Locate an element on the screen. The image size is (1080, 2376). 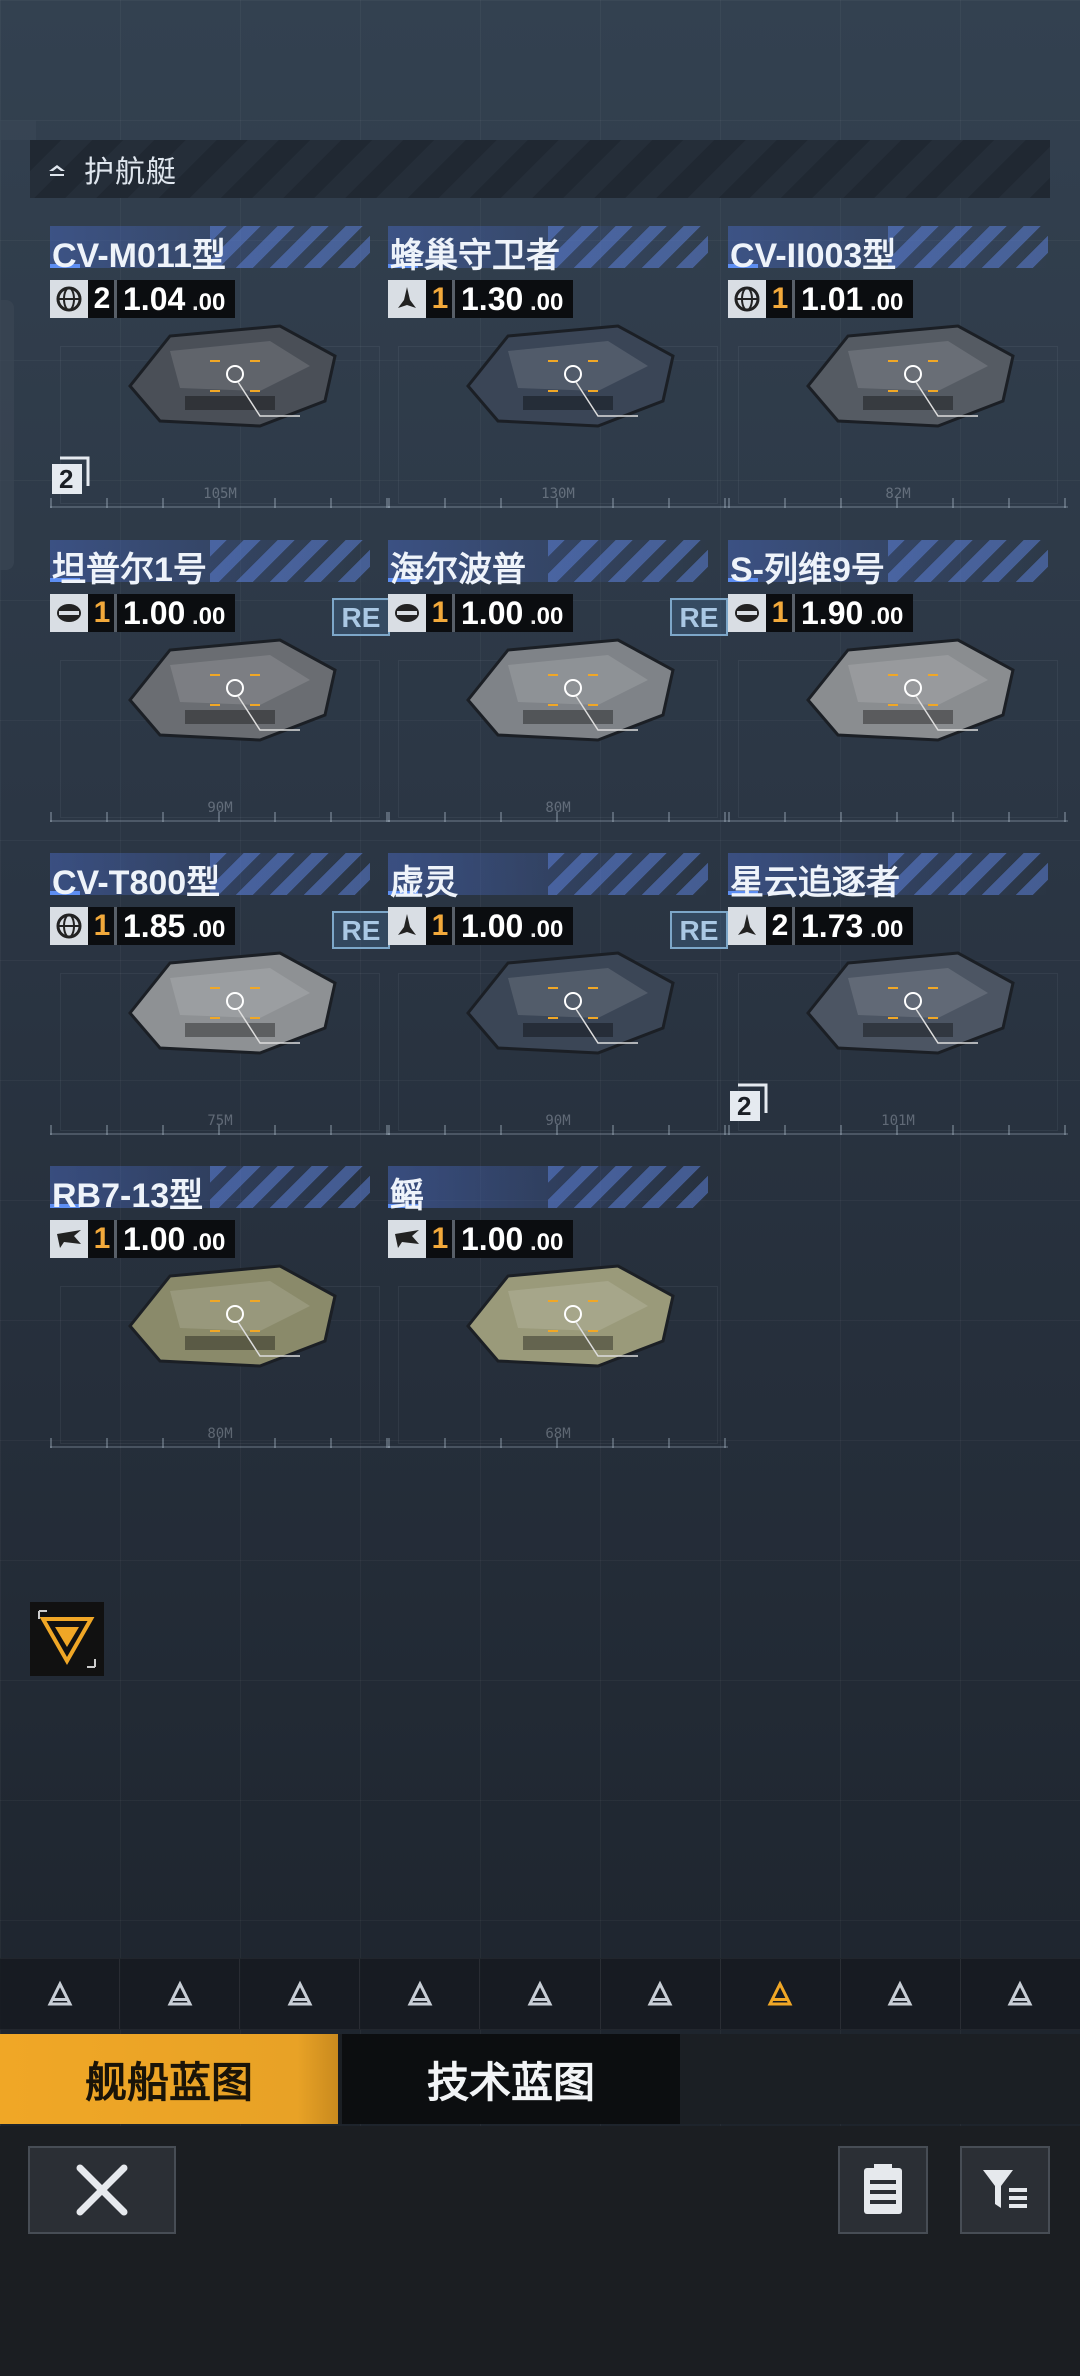
ship-card: 90M 虚灵 1 1.00 .00 RE is located at coordinates (558, 1003).